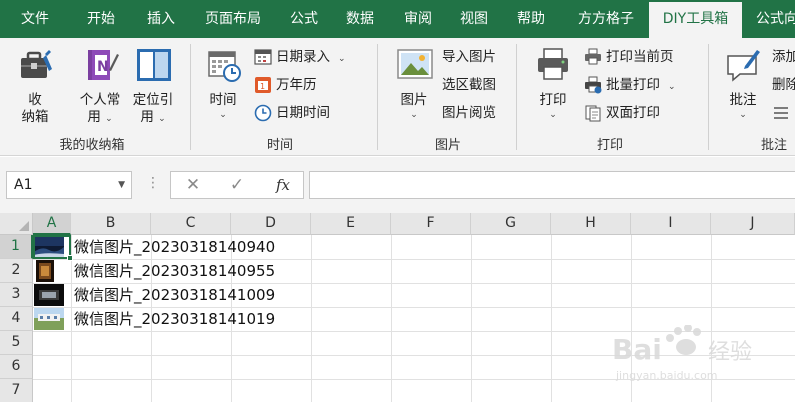 This screenshot has width=795, height=402. What do you see at coordinates (629, 57) in the screenshot?
I see `print-current-page-button: 打印当前页` at bounding box center [629, 57].